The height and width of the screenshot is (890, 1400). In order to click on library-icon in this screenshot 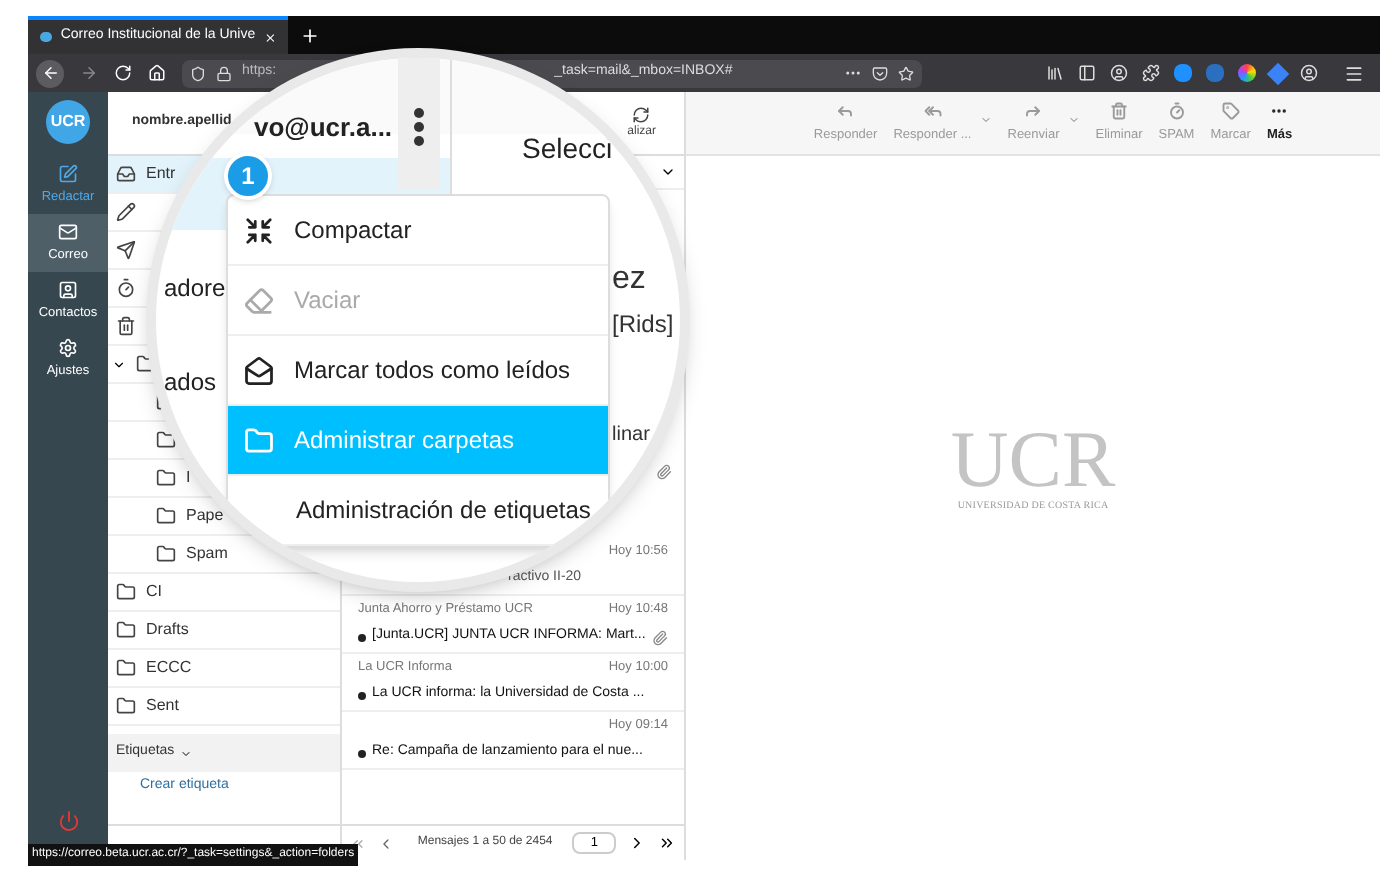, I will do `click(1055, 73)`.